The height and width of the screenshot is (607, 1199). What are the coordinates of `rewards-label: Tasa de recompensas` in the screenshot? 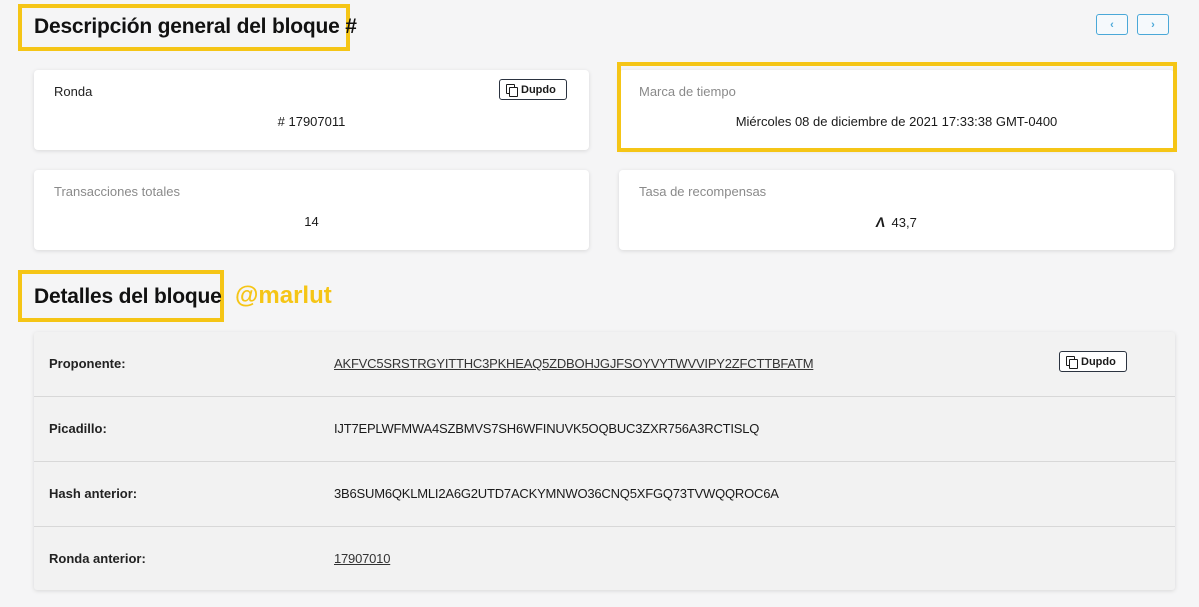 It's located at (703, 191).